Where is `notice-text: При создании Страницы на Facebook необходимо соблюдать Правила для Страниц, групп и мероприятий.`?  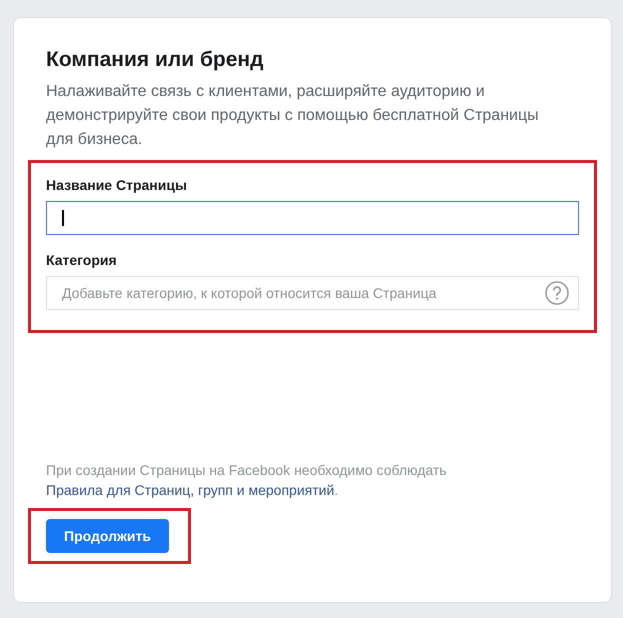 notice-text: При создании Страницы на Facebook необходимо соблюдать Правила для Страниц, групп и мероприятий. is located at coordinates (247, 480).